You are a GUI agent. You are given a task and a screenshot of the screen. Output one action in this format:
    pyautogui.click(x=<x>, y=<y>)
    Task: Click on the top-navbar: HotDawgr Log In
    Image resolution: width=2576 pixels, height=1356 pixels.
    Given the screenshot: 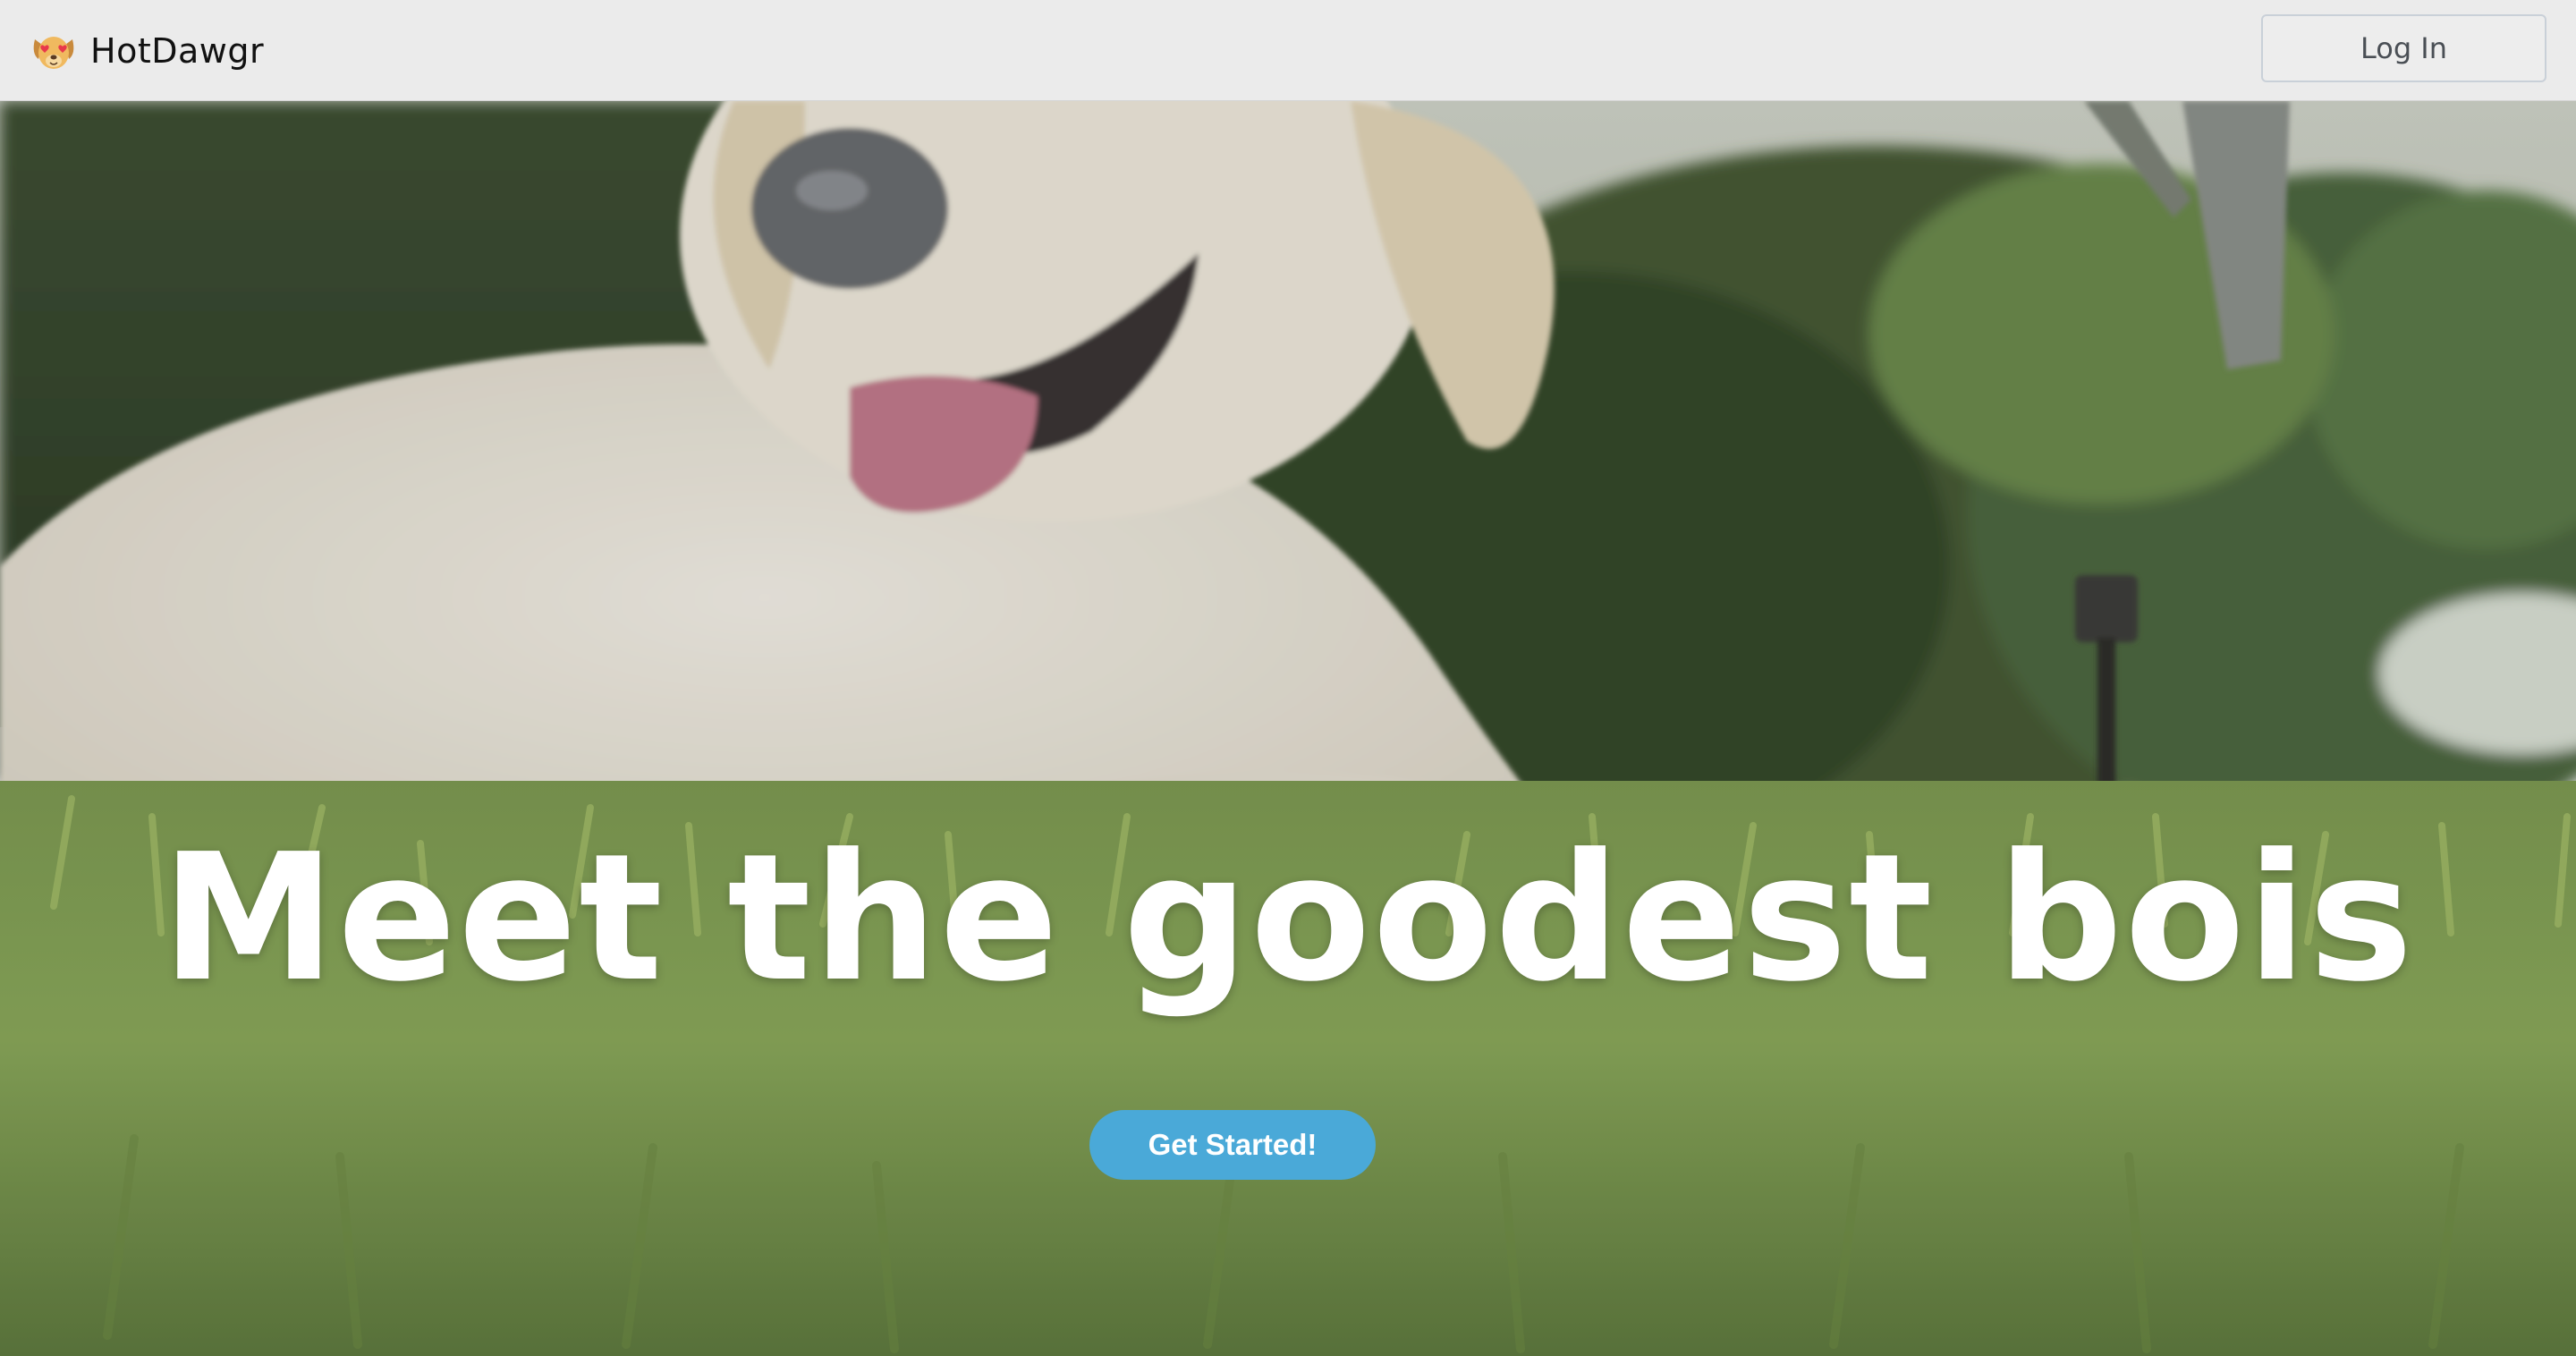 What is the action you would take?
    pyautogui.click(x=1288, y=51)
    